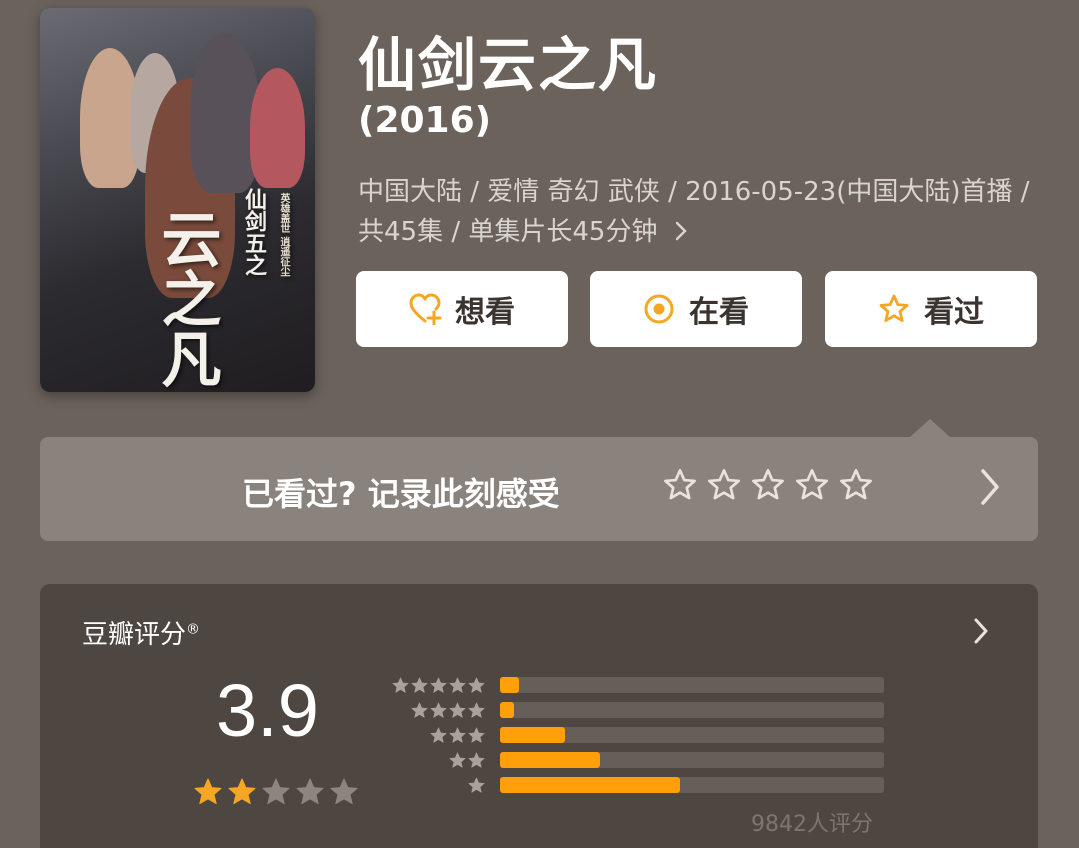 This screenshot has height=848, width=1079. Describe the element at coordinates (425, 309) in the screenshot. I see `heart-plus-icon` at that location.